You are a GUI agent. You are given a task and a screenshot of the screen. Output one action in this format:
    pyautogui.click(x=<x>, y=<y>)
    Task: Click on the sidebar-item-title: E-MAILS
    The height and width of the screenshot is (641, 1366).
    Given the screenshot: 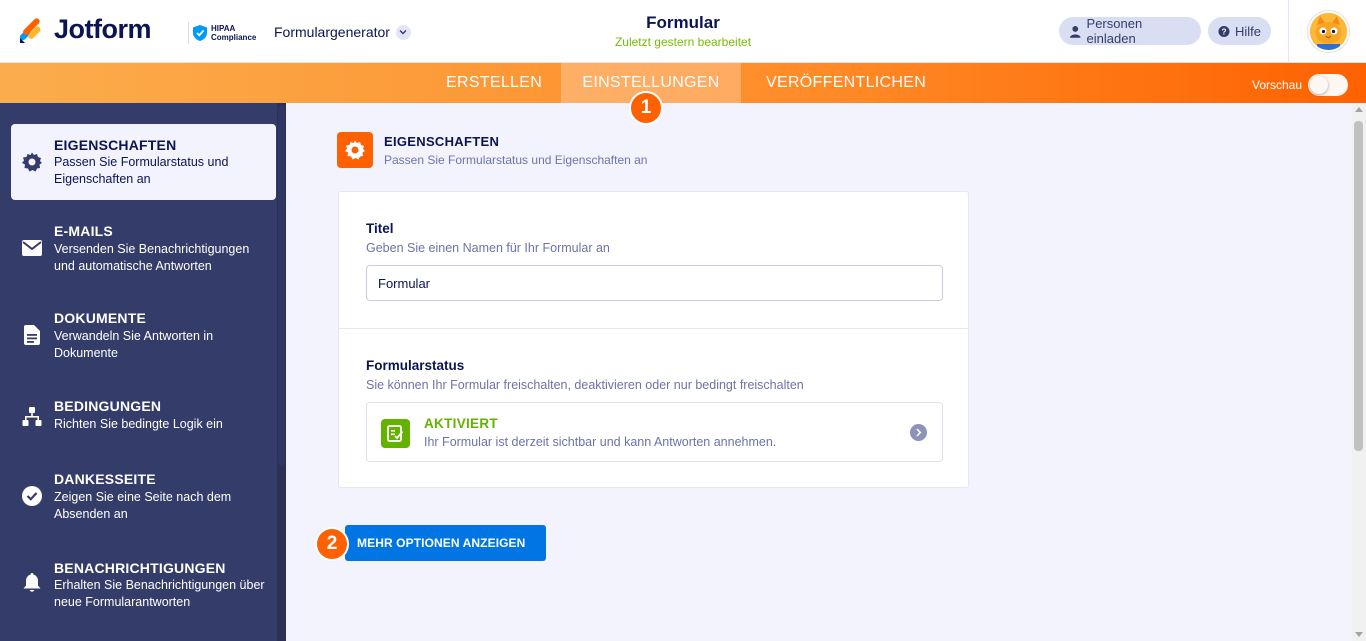 What is the action you would take?
    pyautogui.click(x=83, y=231)
    